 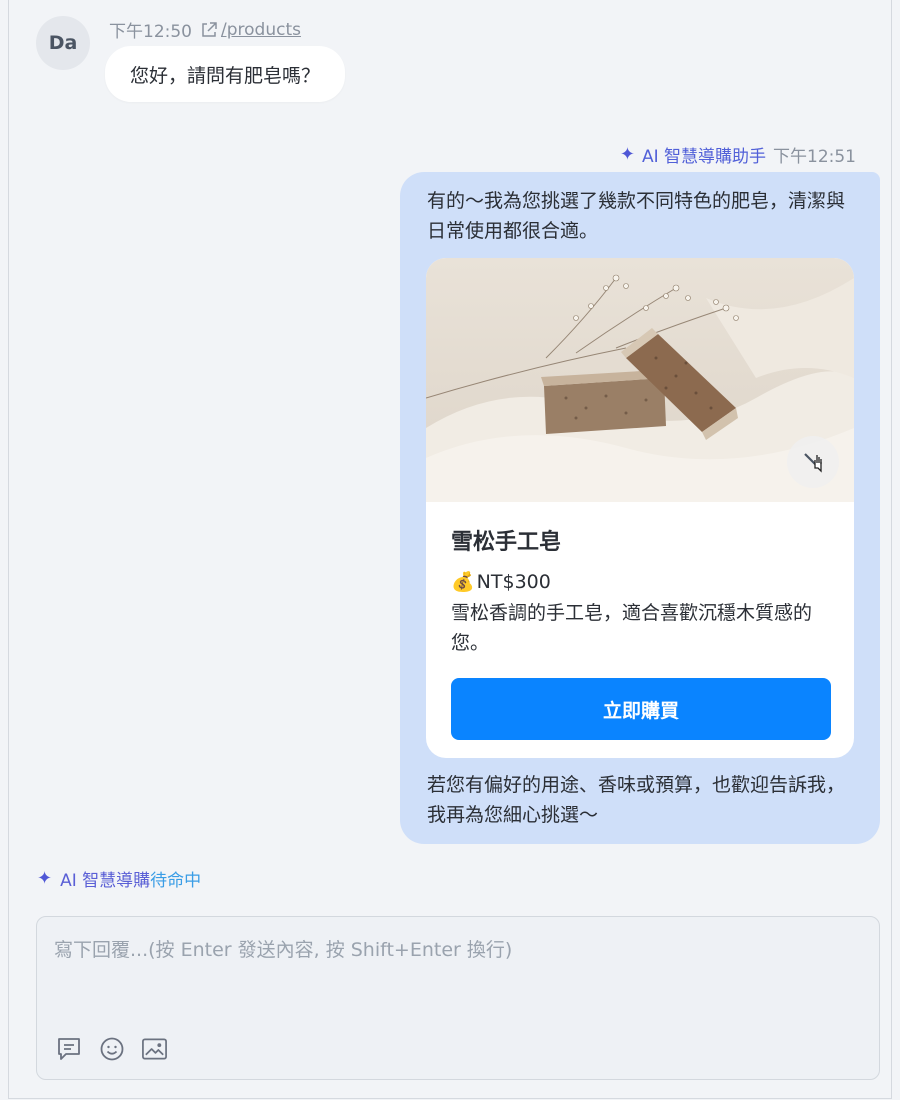 I want to click on user-message-meta: 下午12:50 /products, so click(x=205, y=30).